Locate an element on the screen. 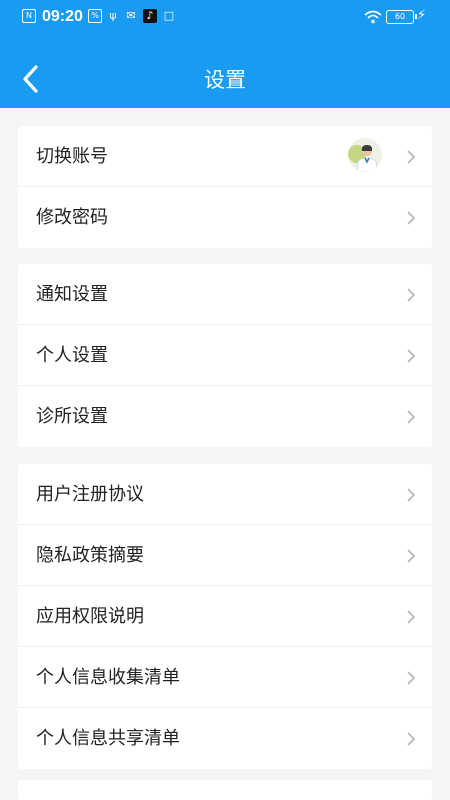 The image size is (450, 800). app-header: N 09:20 % ψ ✉ ♪ □ 60 ⚡ 设置 is located at coordinates (225, 54).